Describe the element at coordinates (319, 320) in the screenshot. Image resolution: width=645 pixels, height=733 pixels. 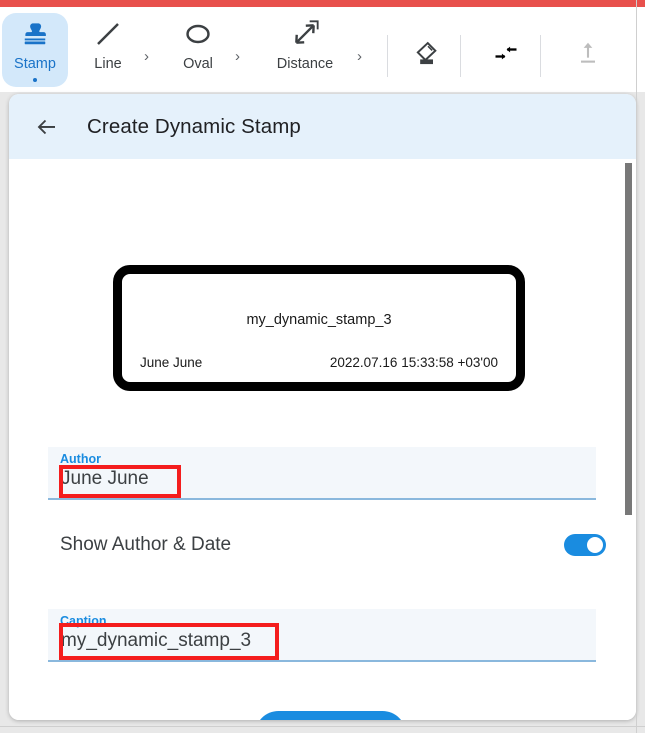
I see `stamp-preview-caption: my_dynamic_stamp_3` at that location.